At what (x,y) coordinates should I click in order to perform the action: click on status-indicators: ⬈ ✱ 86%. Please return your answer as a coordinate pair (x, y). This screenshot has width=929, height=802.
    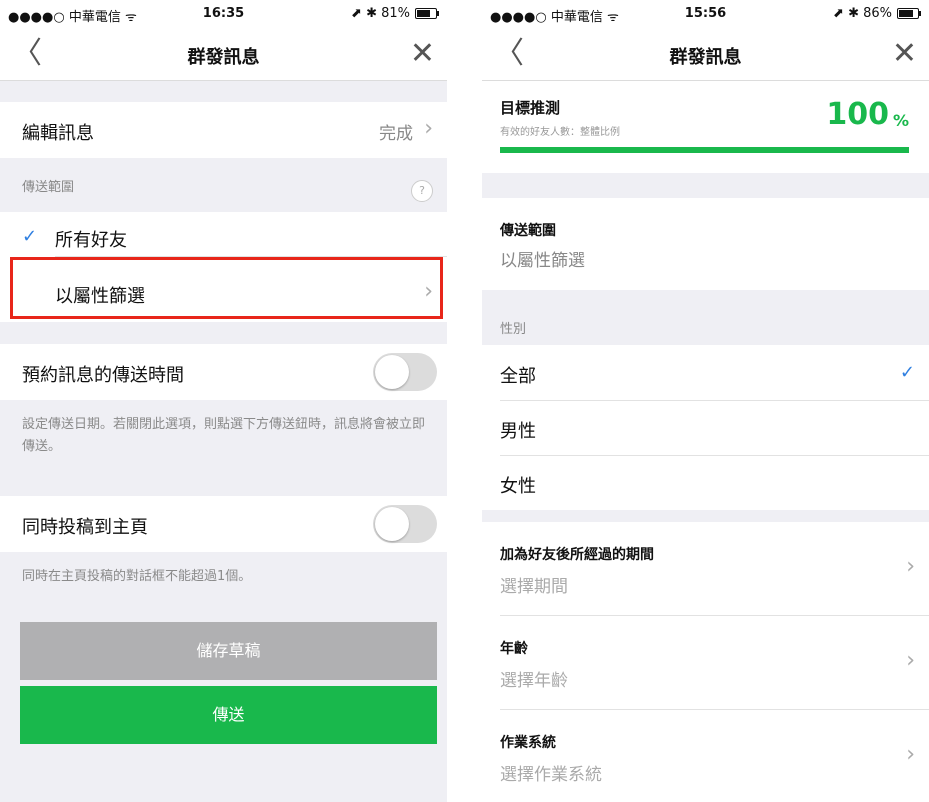
    Looking at the image, I should click on (862, 13).